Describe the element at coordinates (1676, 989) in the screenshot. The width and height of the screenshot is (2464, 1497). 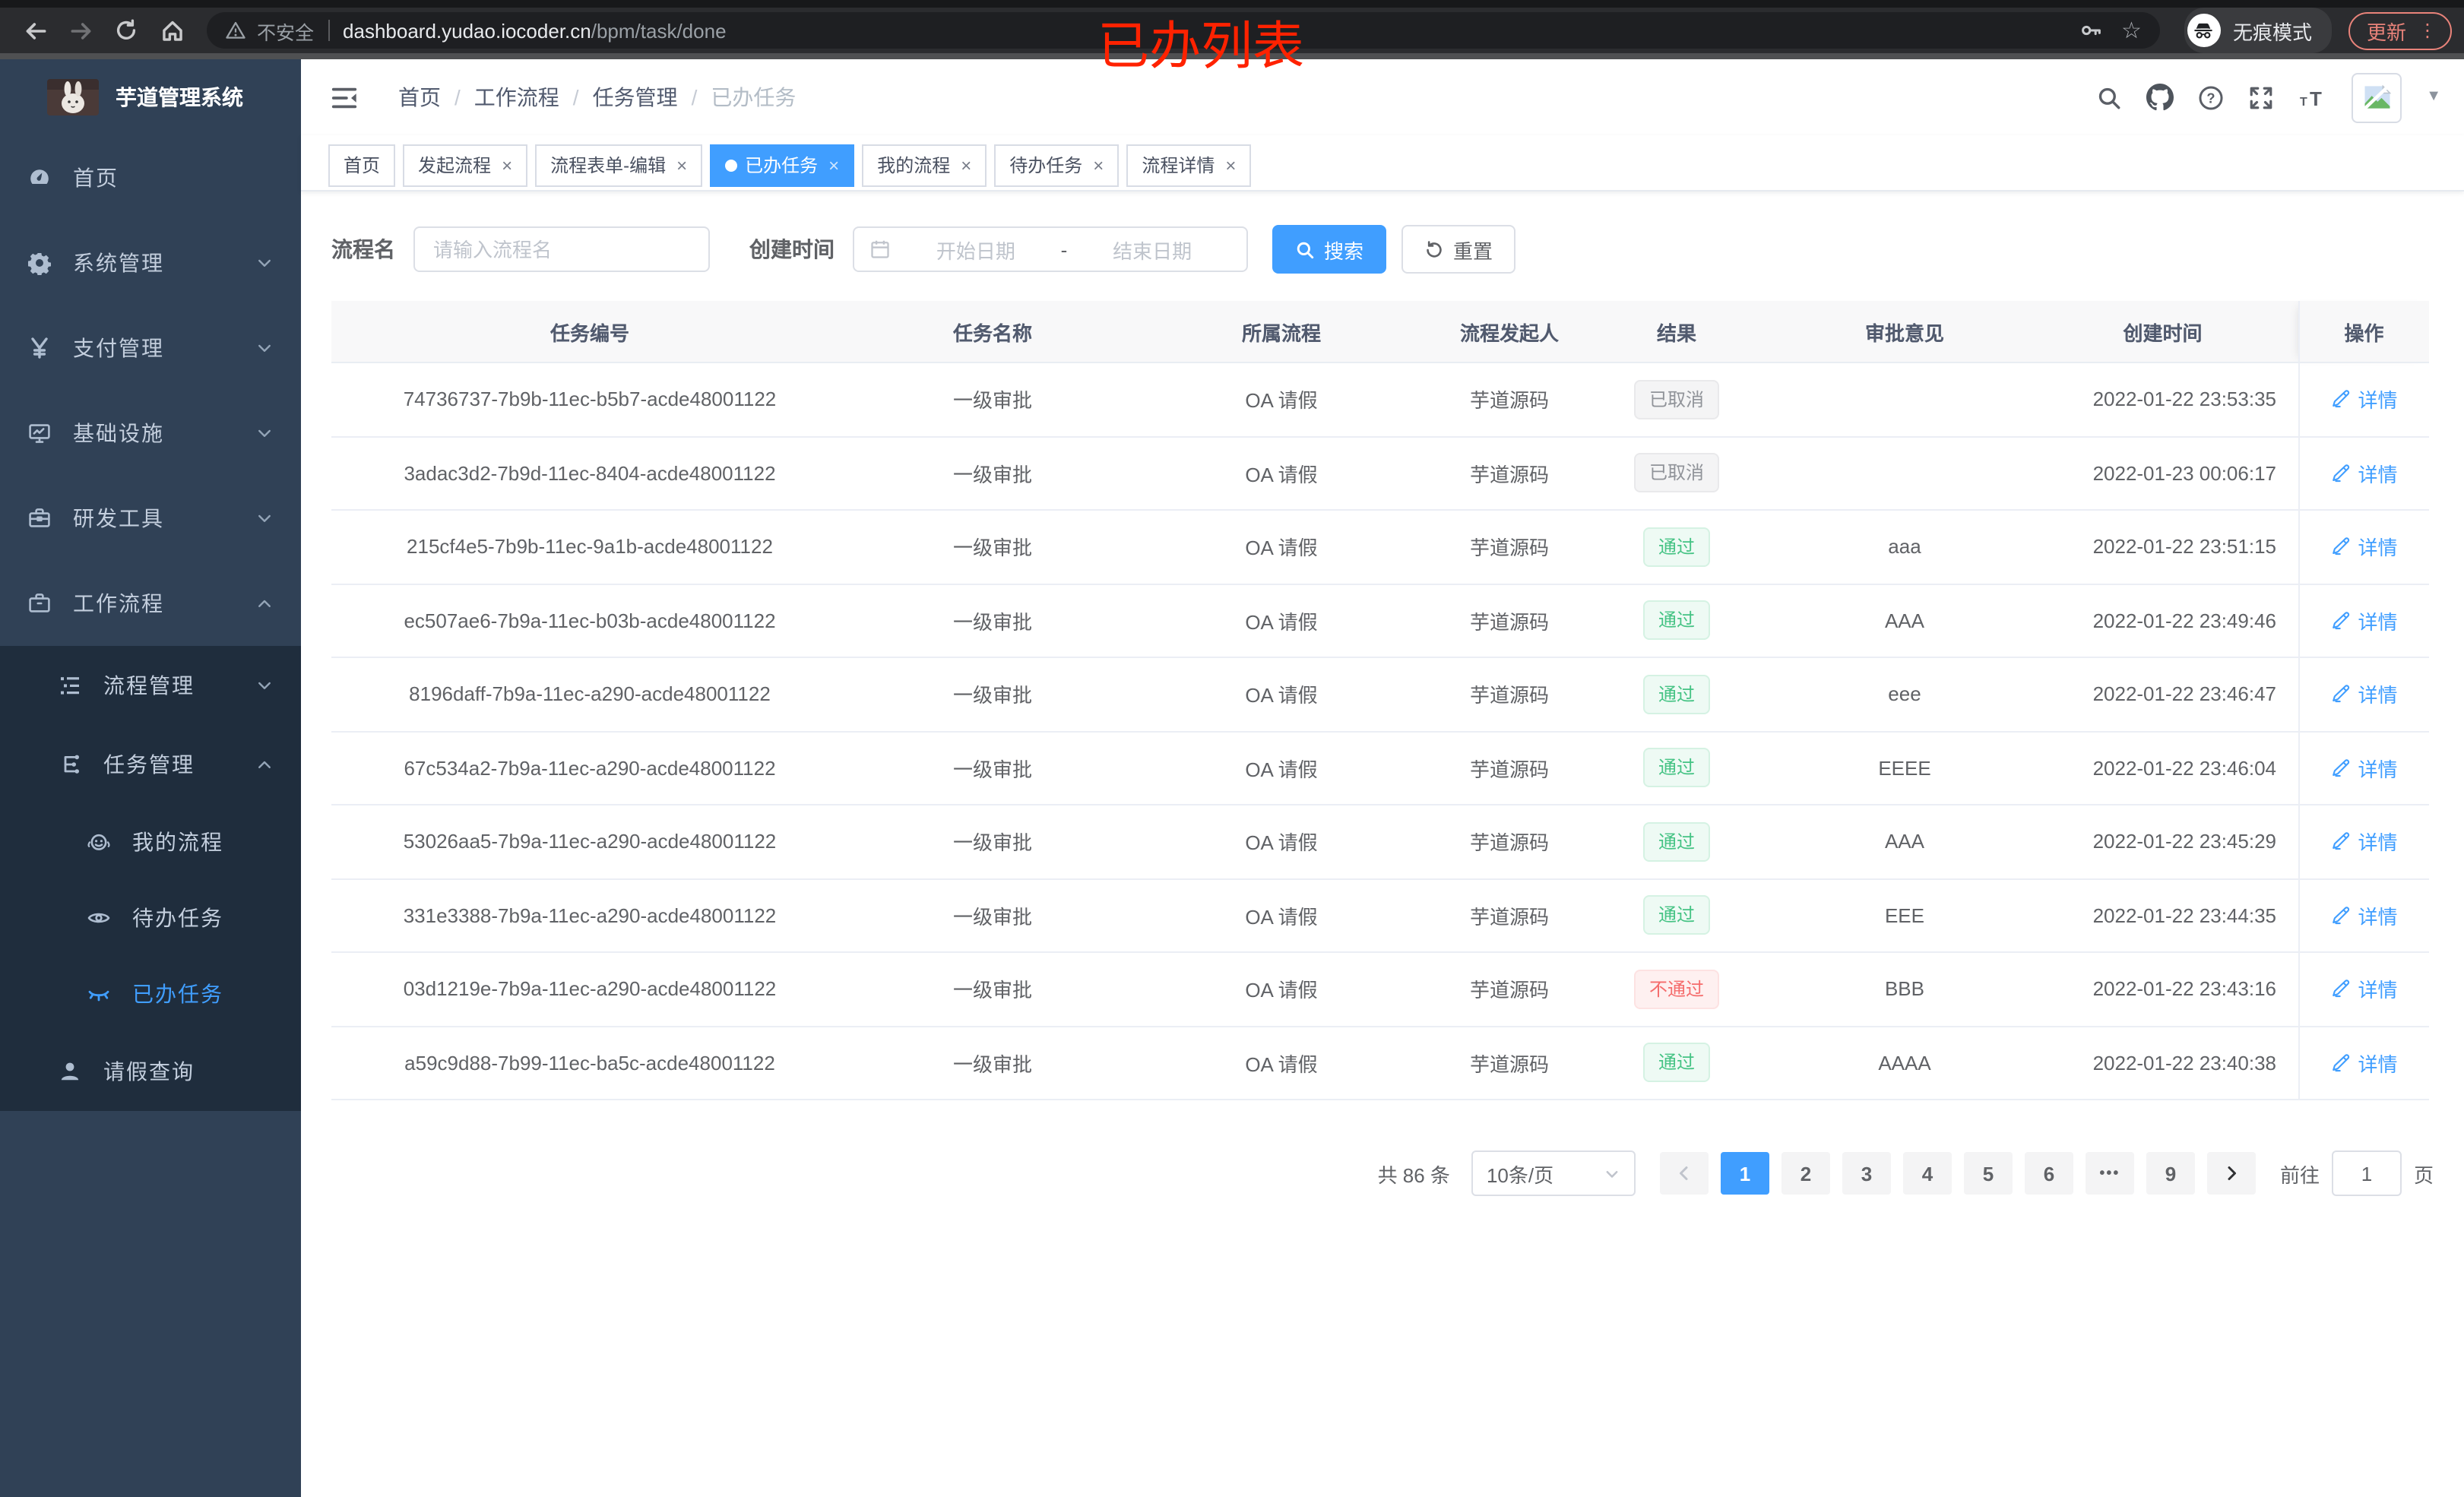
I see `result-cell: 不通过` at that location.